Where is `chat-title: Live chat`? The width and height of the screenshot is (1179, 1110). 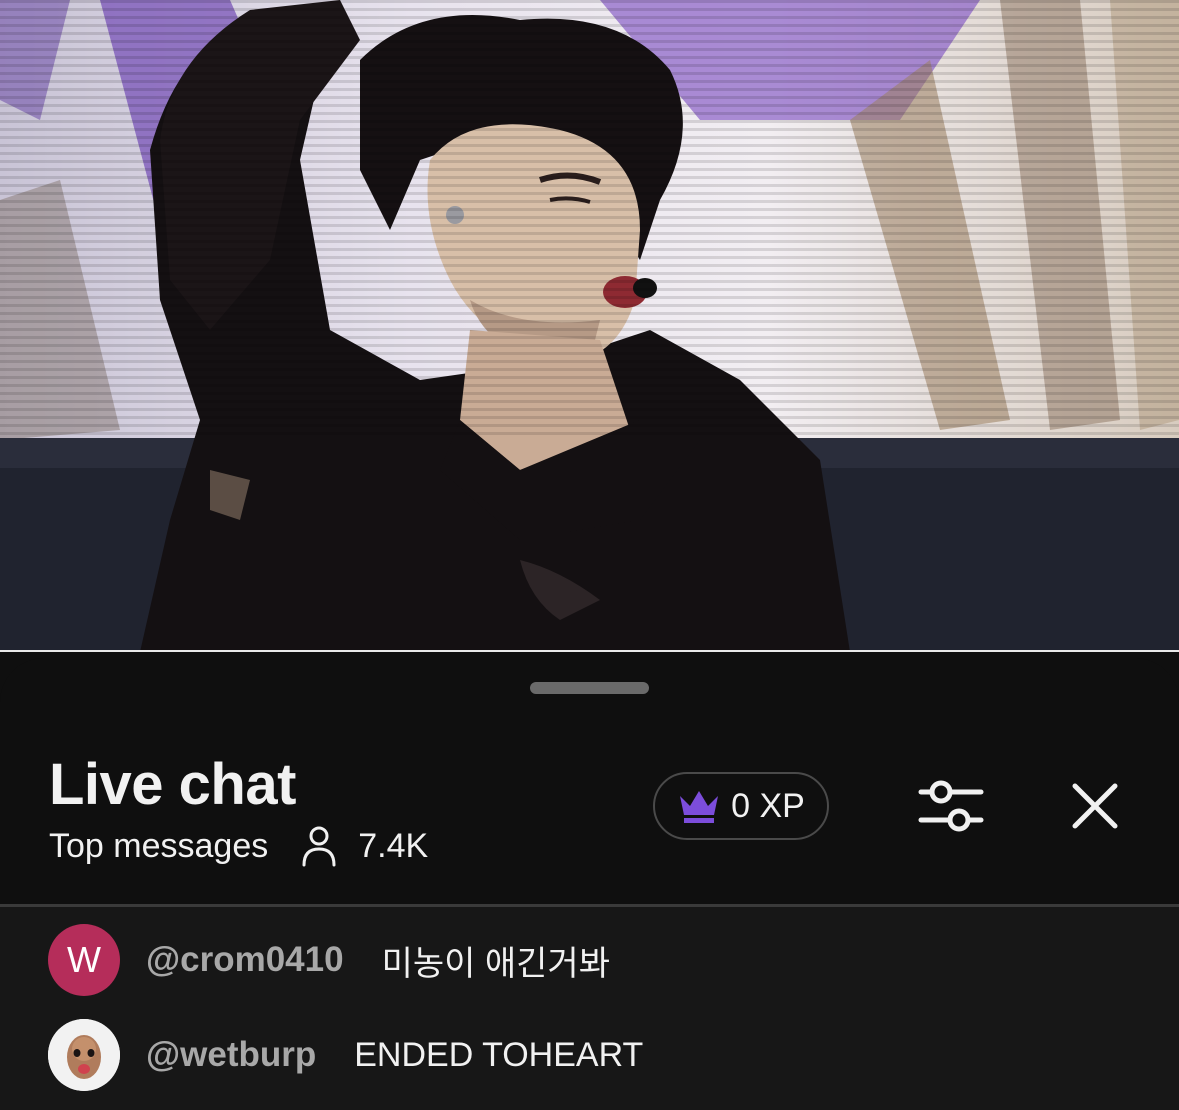 chat-title: Live chat is located at coordinates (172, 784).